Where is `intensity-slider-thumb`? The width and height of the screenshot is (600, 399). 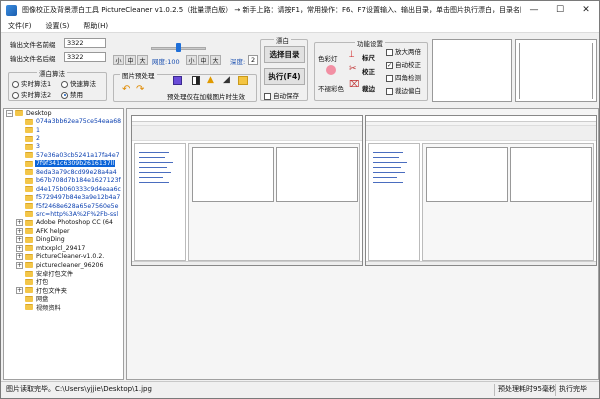
intensity-slider-thumb is located at coordinates (178, 47).